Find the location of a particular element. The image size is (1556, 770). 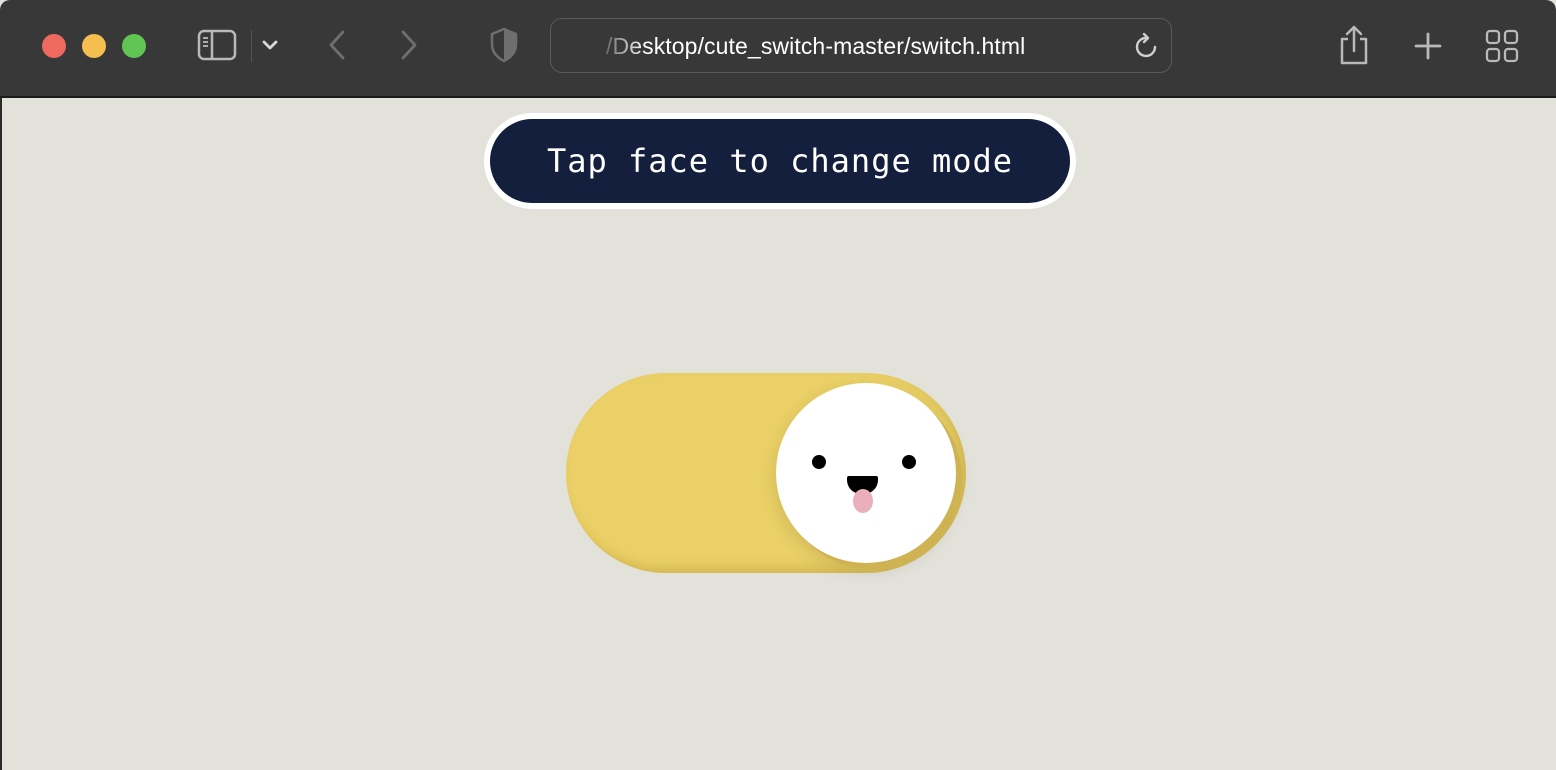

mode-switch-face-knob is located at coordinates (866, 473).